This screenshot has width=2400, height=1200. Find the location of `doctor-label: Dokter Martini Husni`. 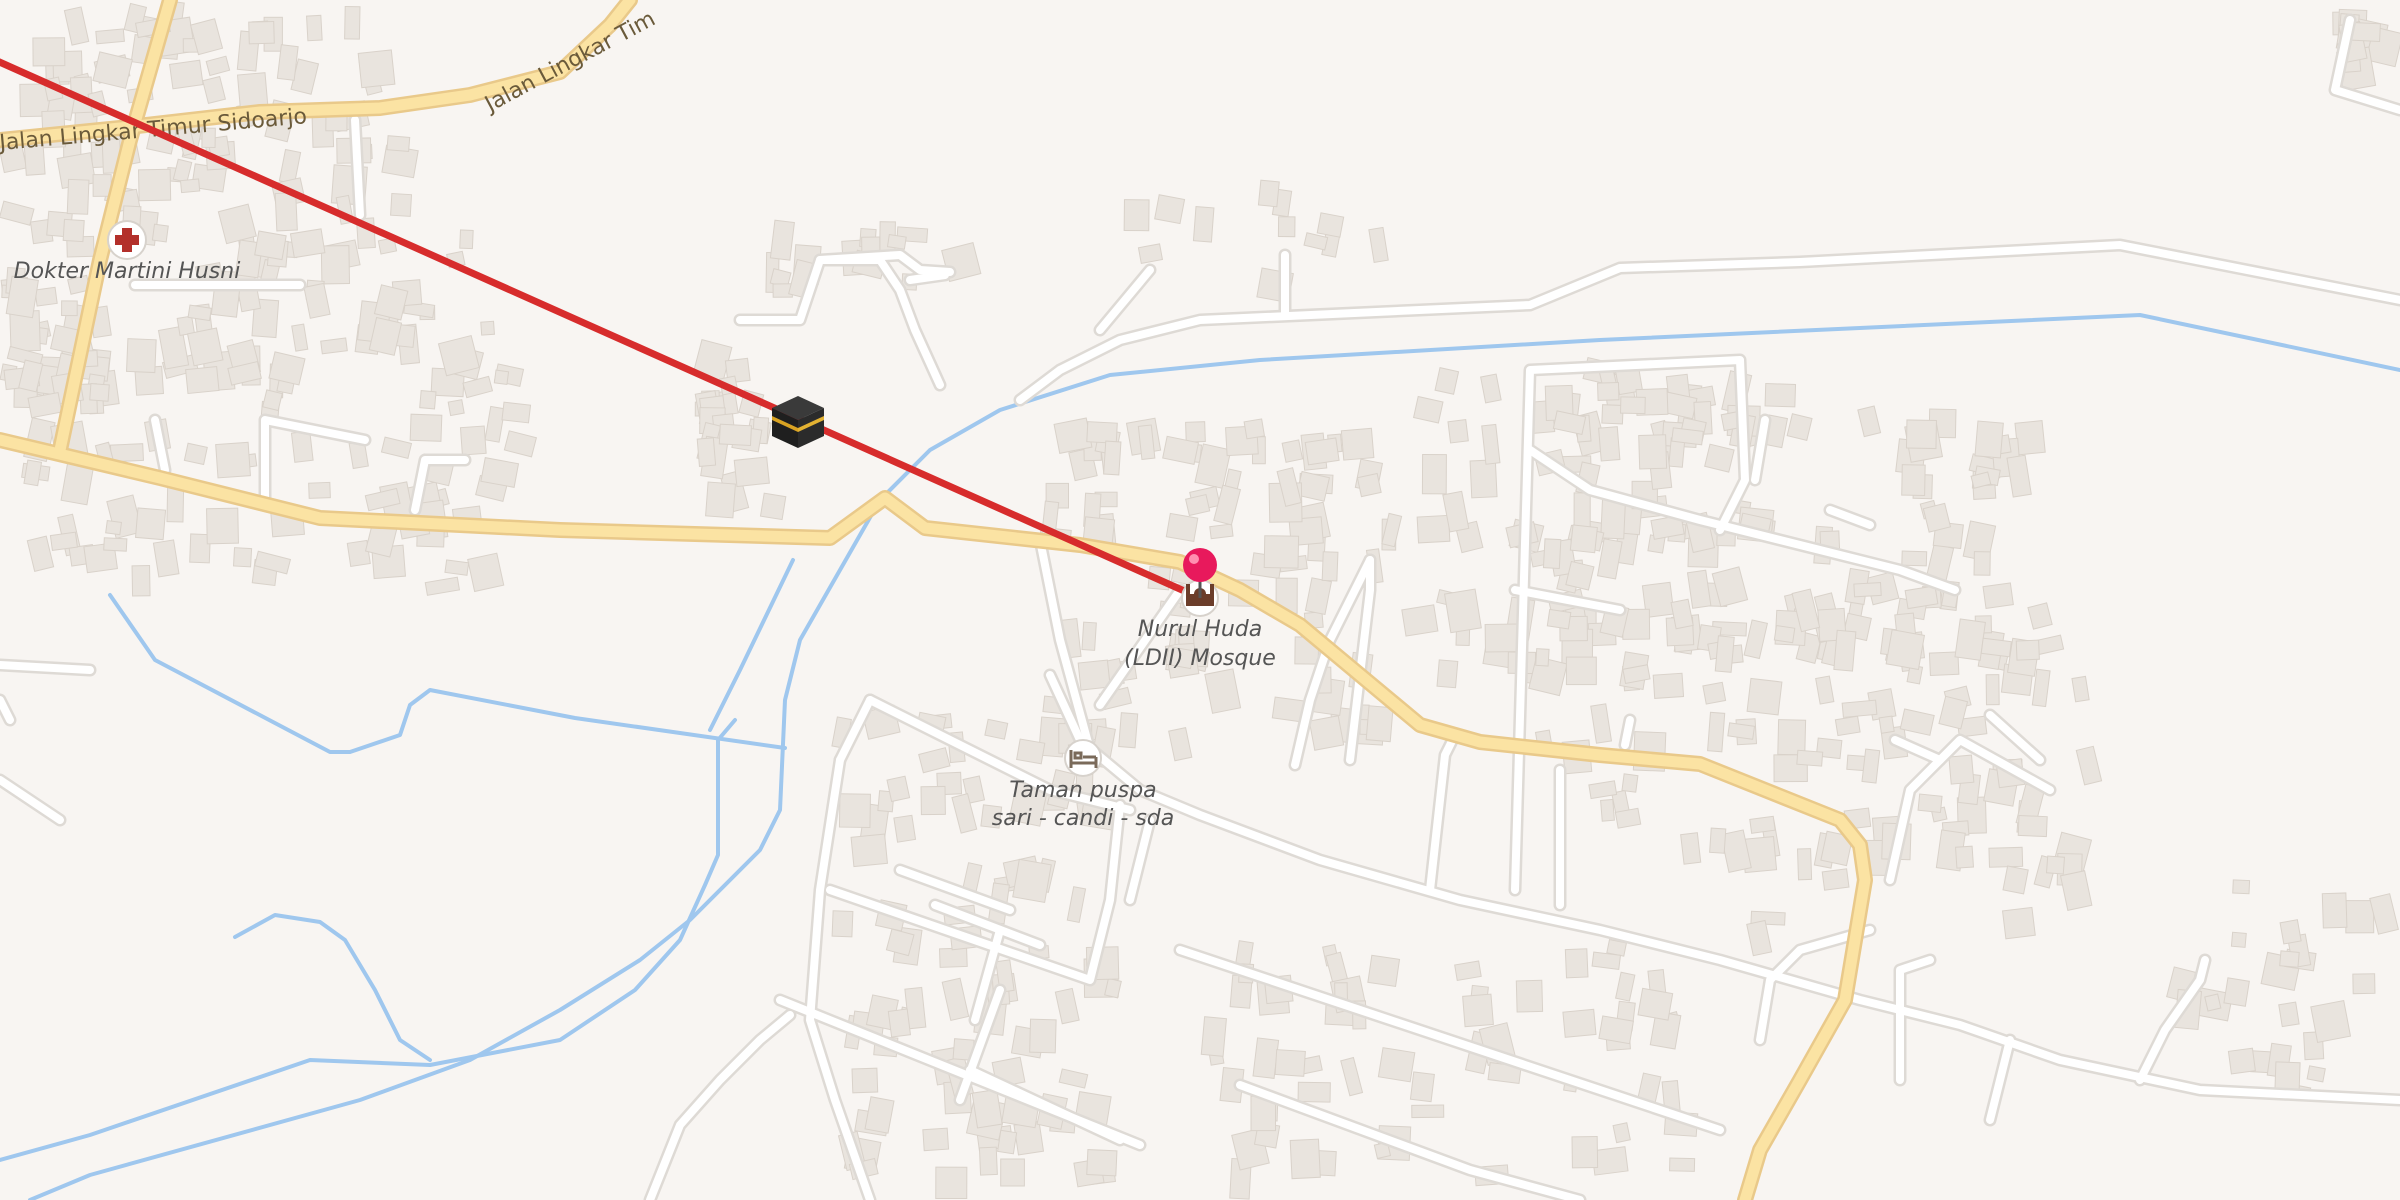

doctor-label: Dokter Martini Husni is located at coordinates (127, 271).